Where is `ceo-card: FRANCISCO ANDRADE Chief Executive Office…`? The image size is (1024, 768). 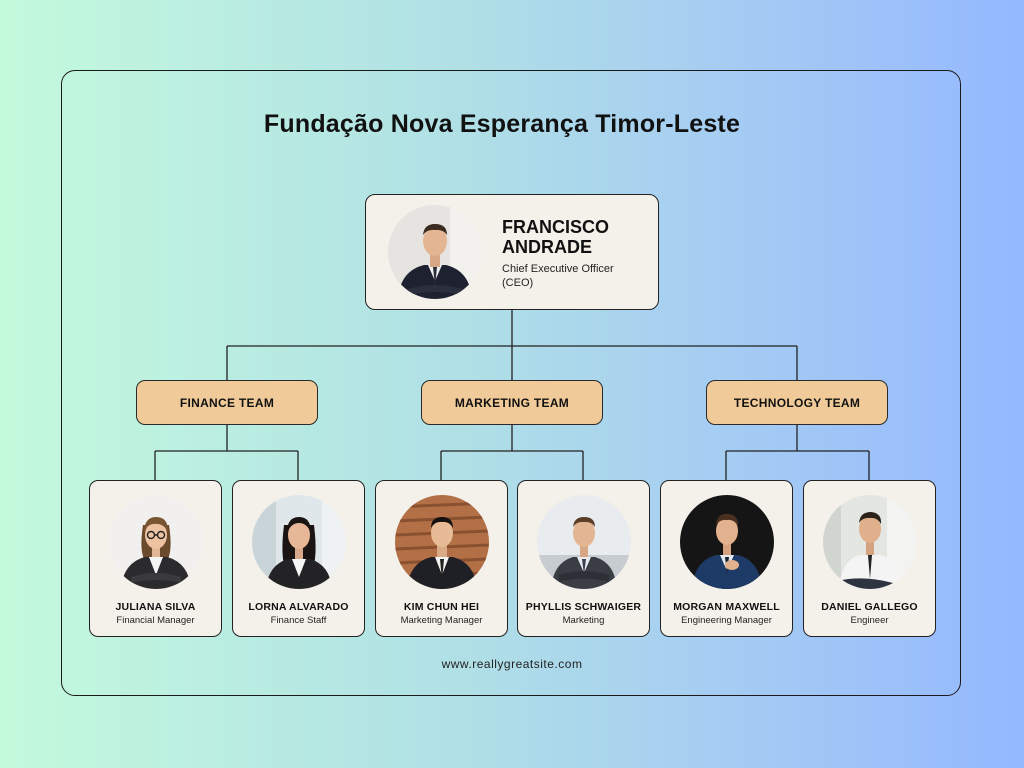 ceo-card: FRANCISCO ANDRADE Chief Executive Office… is located at coordinates (512, 252).